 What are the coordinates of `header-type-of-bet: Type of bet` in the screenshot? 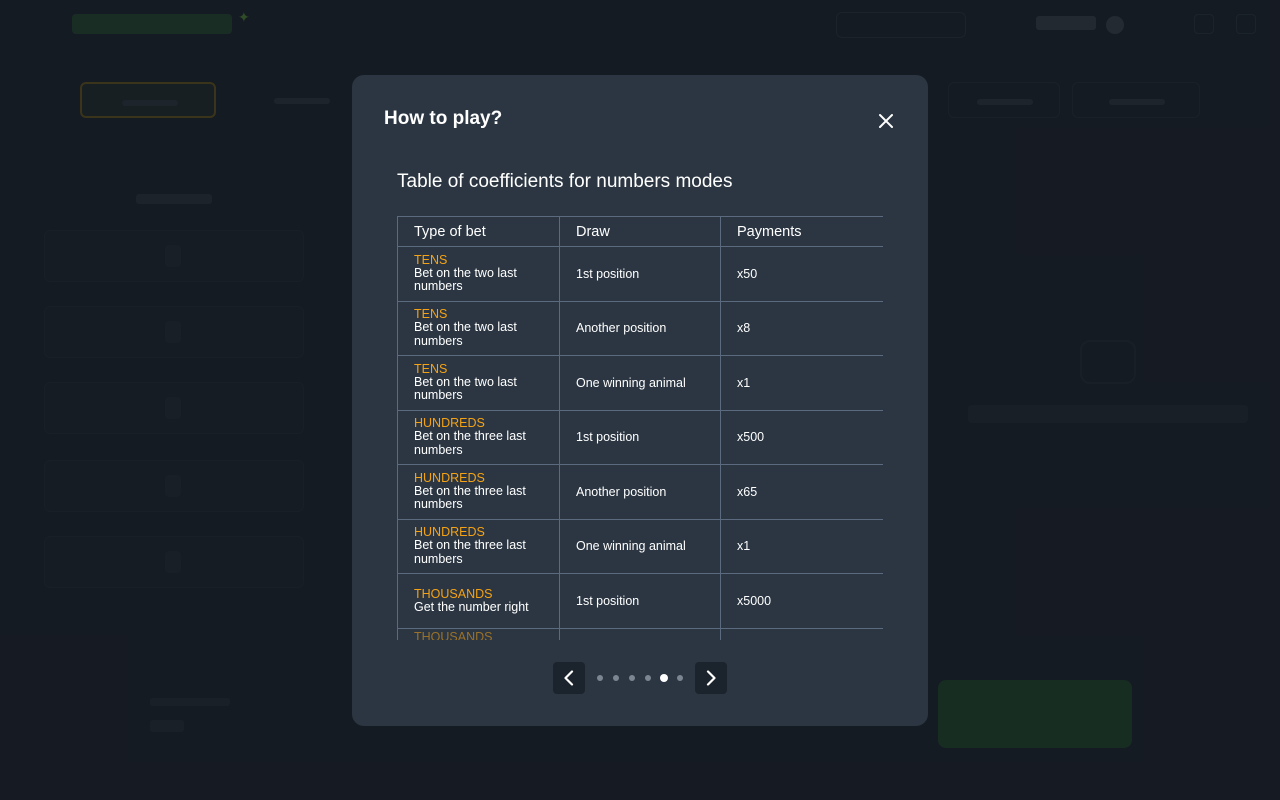 It's located at (478, 231).